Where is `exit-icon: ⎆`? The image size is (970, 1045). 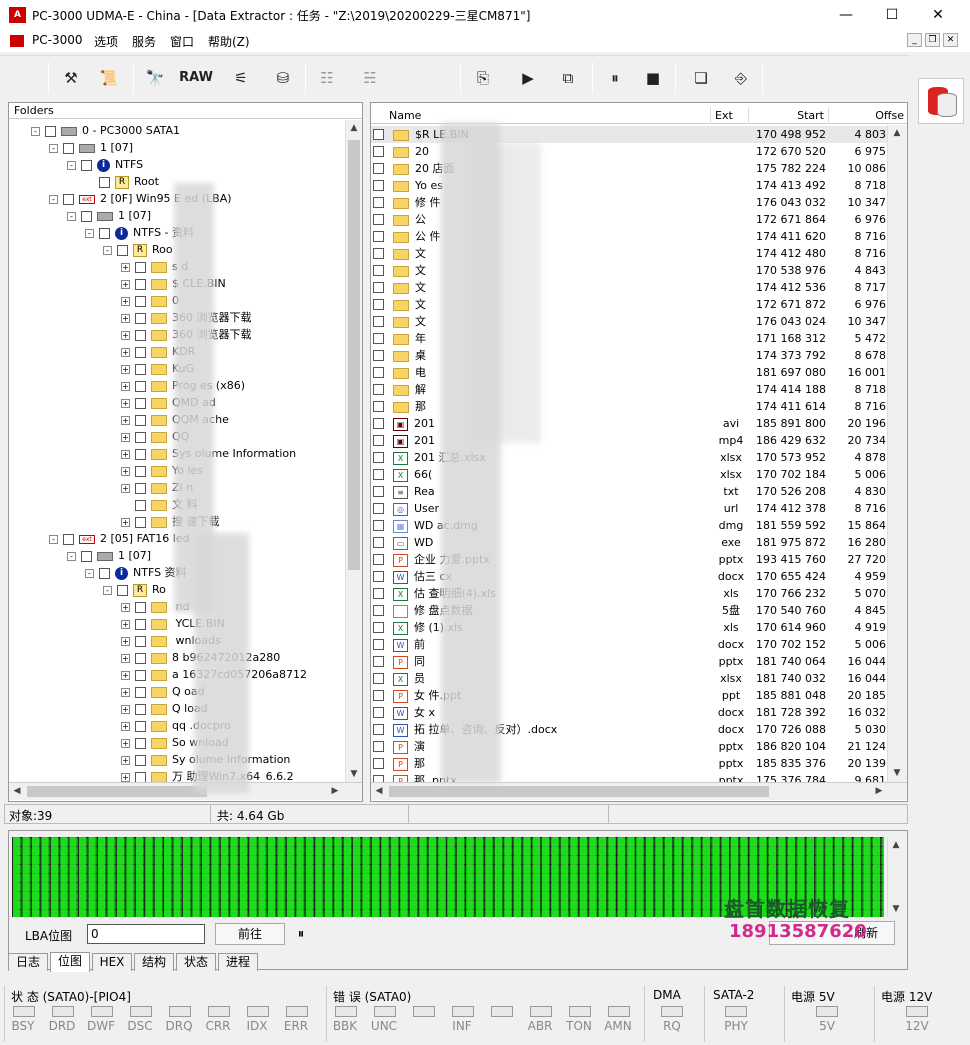 exit-icon: ⎆ is located at coordinates (741, 78).